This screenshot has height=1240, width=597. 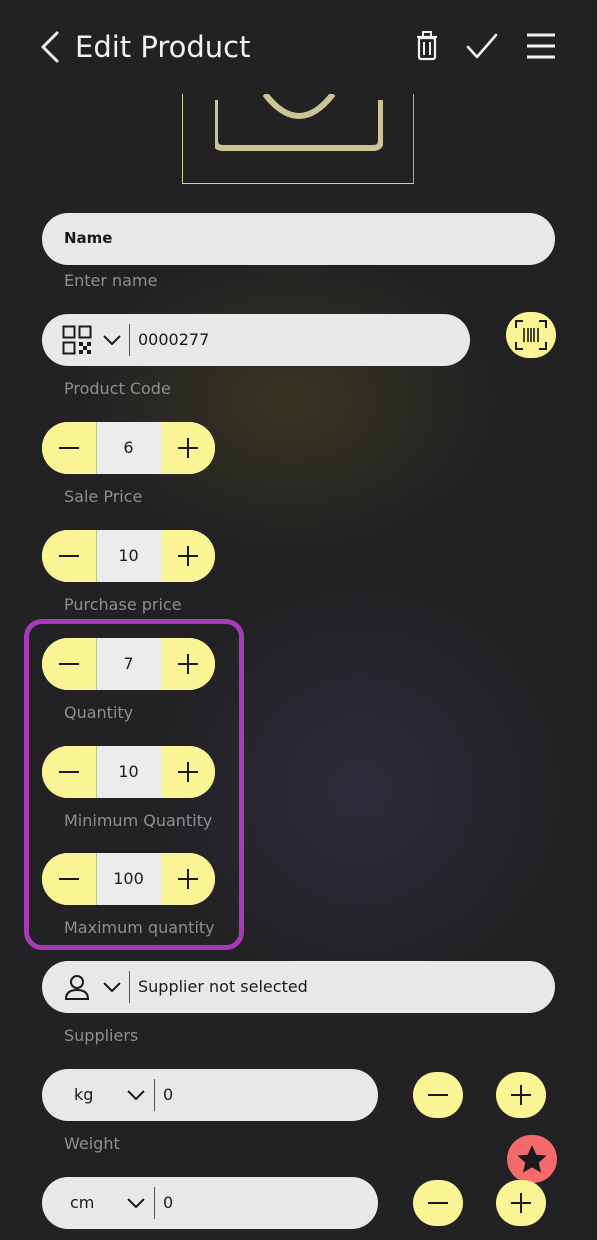 I want to click on suppliers-label: Suppliers, so click(x=101, y=1035).